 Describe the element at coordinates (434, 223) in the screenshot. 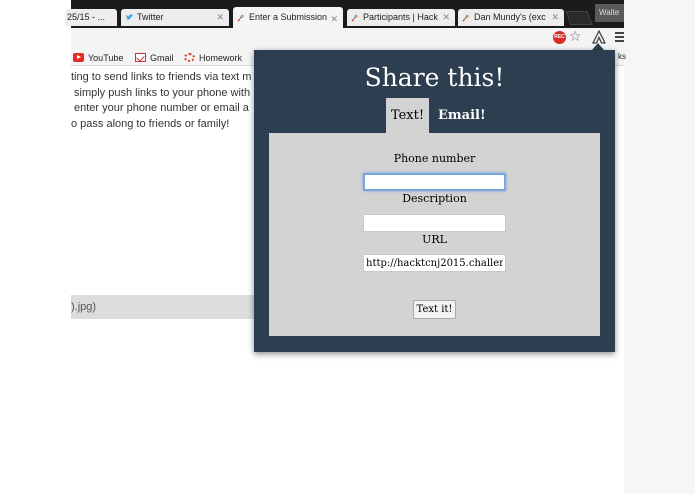

I see `description-input` at that location.